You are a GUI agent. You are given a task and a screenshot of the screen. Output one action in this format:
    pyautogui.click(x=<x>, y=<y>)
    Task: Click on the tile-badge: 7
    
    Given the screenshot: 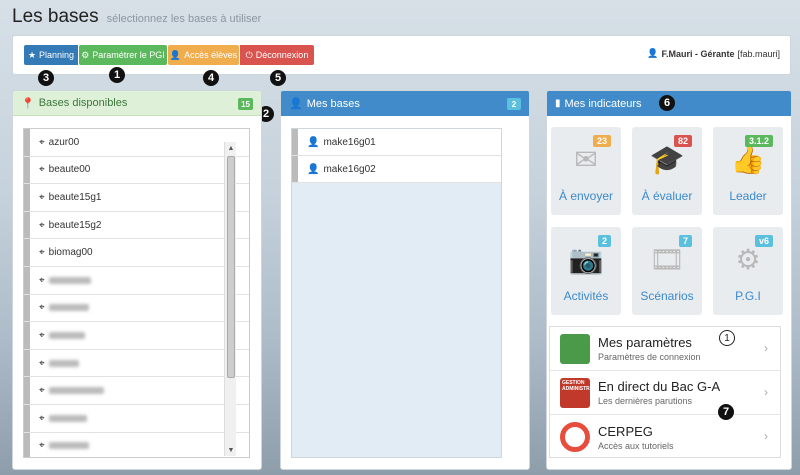 What is the action you would take?
    pyautogui.click(x=685, y=241)
    